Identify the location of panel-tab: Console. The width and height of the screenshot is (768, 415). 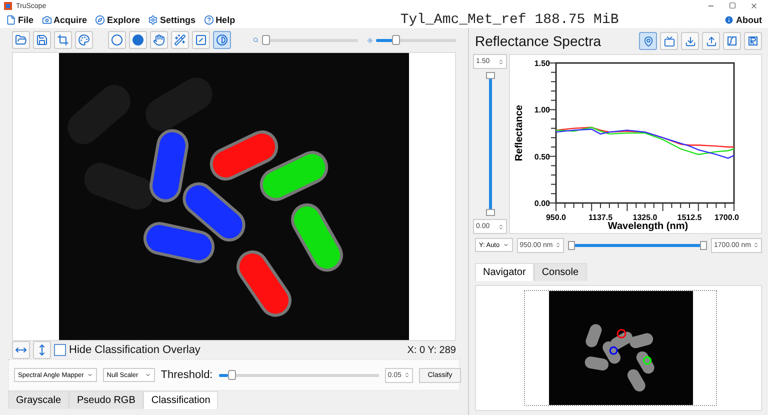
(560, 271).